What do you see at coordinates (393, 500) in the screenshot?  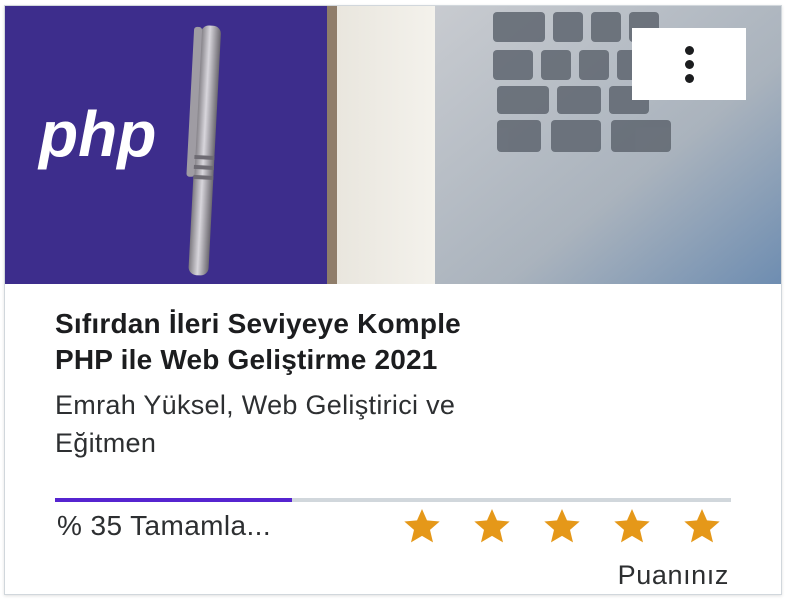 I see `progress-bar` at bounding box center [393, 500].